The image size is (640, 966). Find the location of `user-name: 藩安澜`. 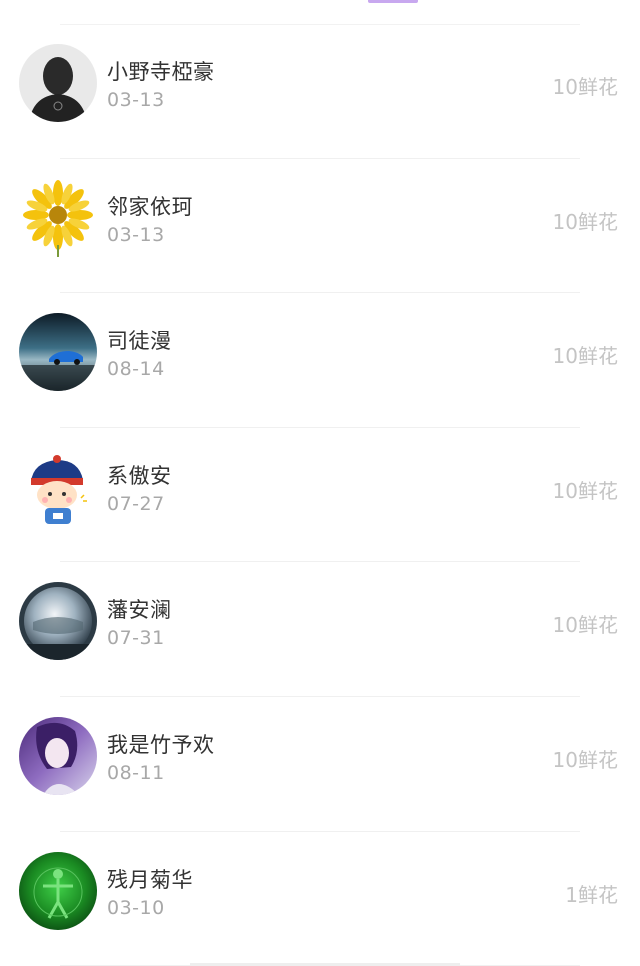

user-name: 藩安澜 is located at coordinates (139, 609).